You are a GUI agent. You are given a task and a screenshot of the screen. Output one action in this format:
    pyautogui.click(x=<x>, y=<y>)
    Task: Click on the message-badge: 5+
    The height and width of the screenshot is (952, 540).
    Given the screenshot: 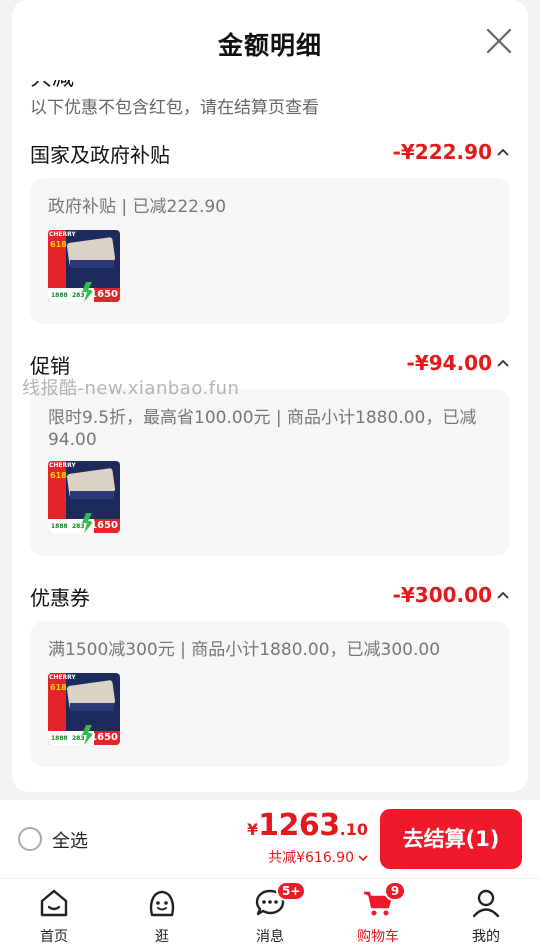 What is the action you would take?
    pyautogui.click(x=291, y=891)
    